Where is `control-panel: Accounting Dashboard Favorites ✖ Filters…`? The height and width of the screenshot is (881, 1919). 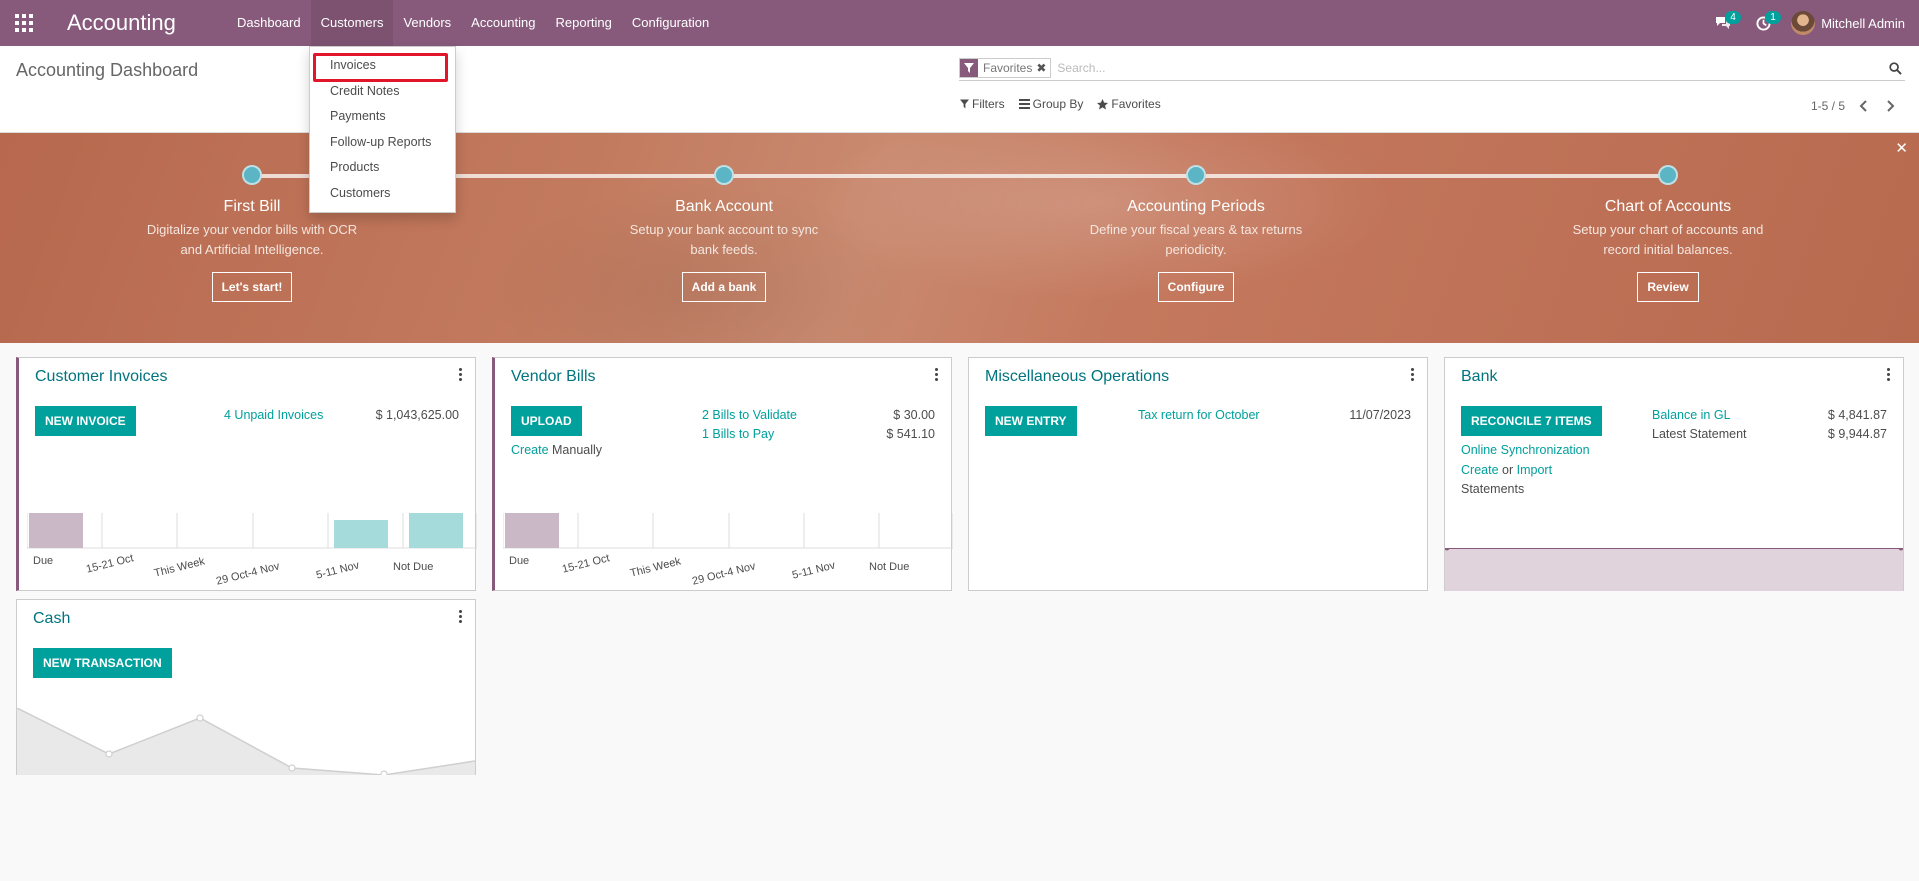 control-panel: Accounting Dashboard Favorites ✖ Filters… is located at coordinates (959, 89).